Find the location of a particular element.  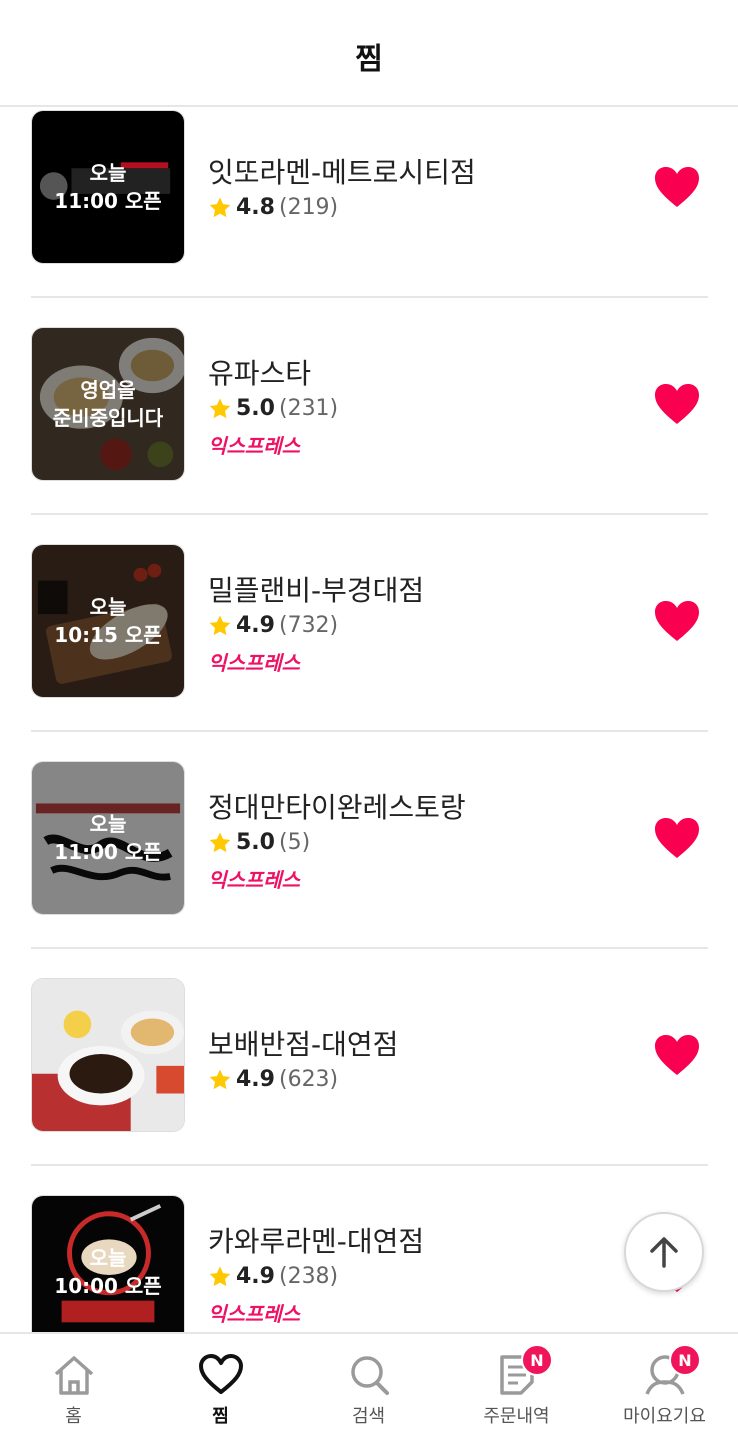

tab-label: 찜 is located at coordinates (220, 1416).